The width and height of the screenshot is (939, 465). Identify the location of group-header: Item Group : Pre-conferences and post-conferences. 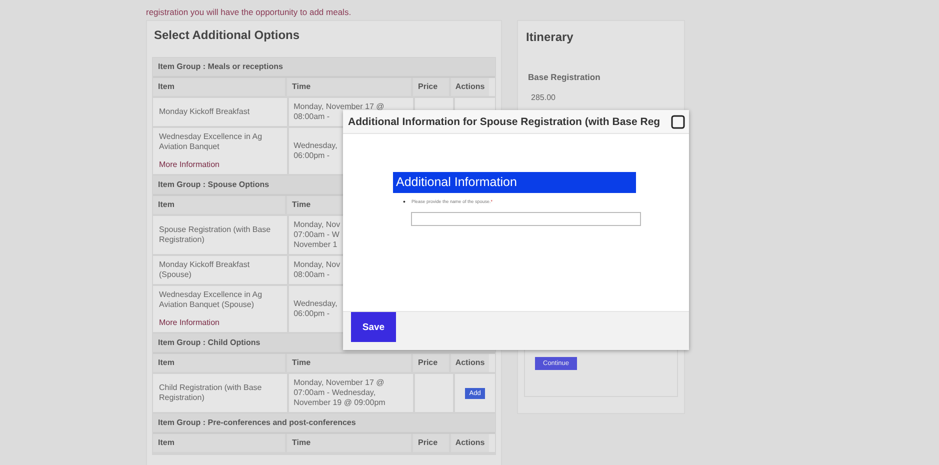
(324, 424).